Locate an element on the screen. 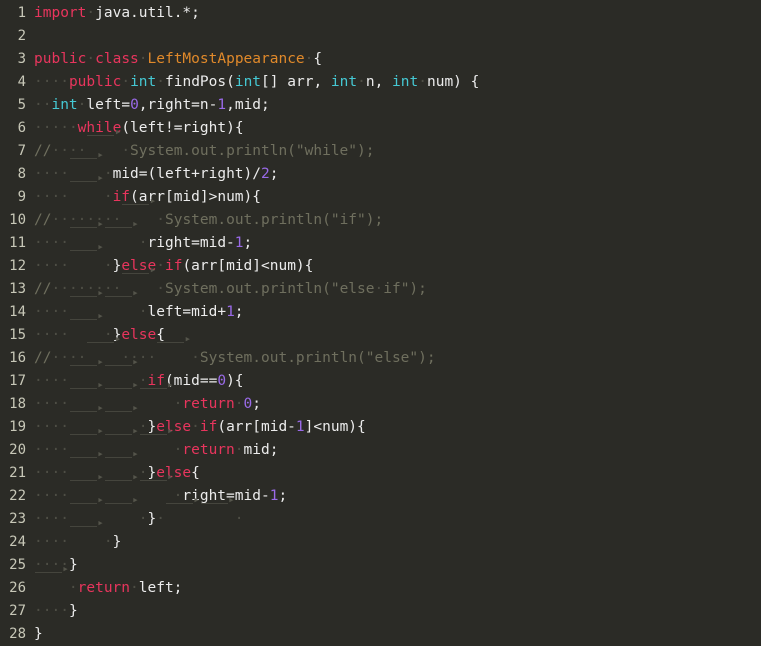  code-token-cls: LeftMostAppearance is located at coordinates (226, 59).